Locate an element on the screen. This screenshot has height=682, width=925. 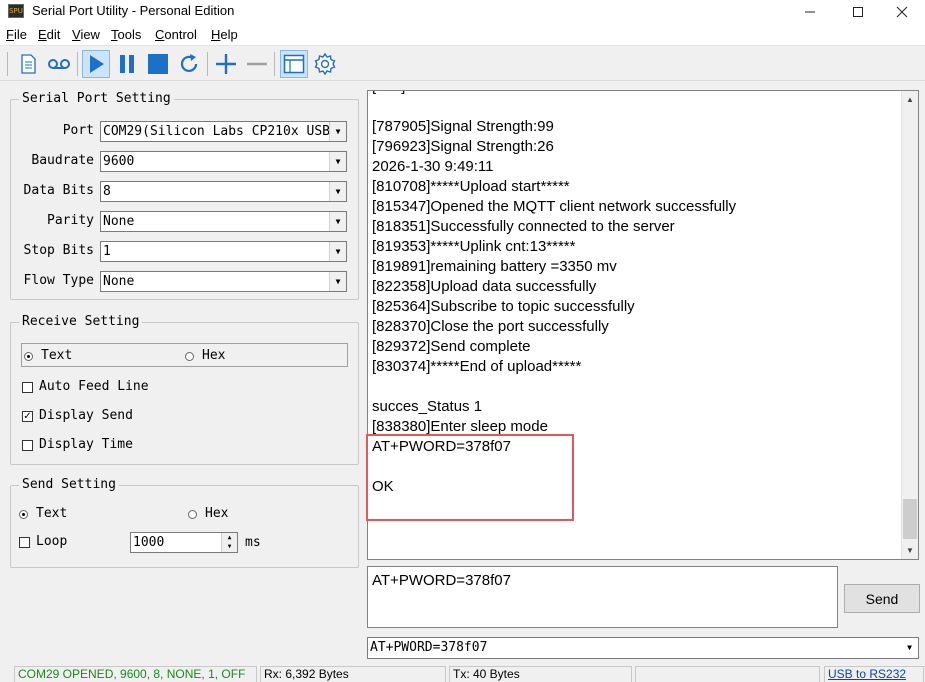
loop-checkbox: Loop is located at coordinates (43, 542).